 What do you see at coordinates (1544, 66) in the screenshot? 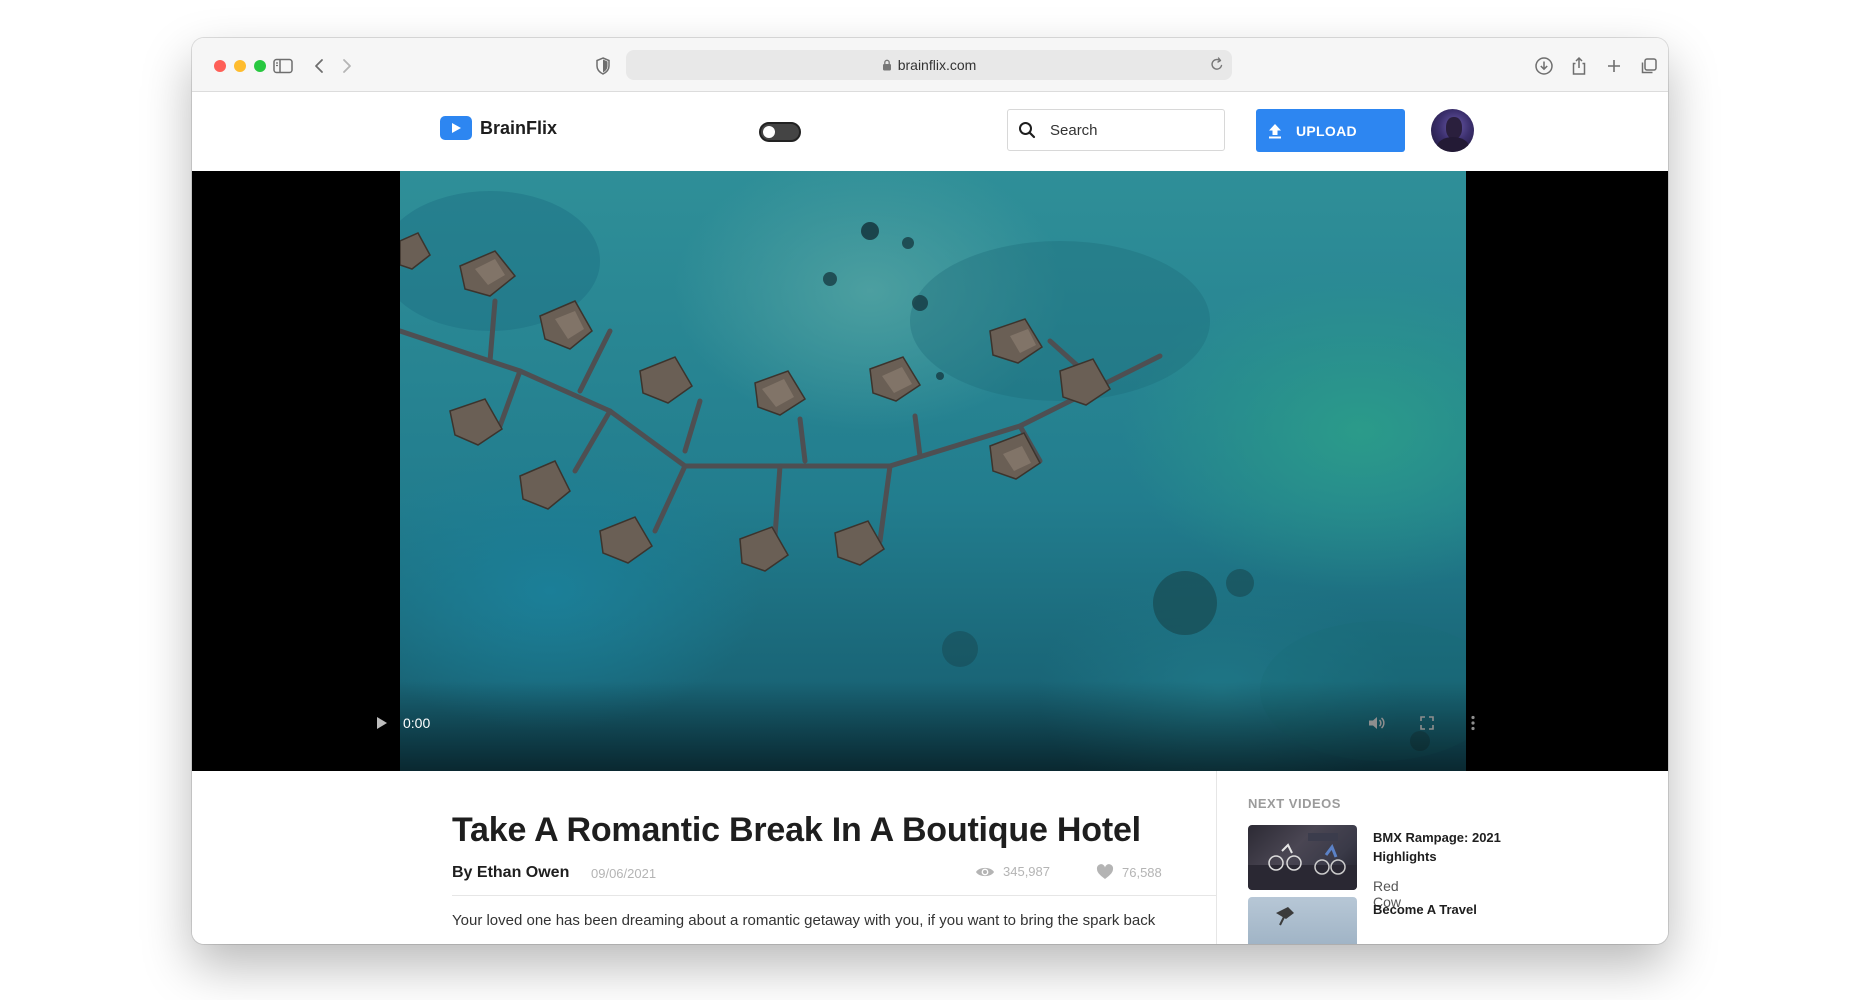
I see `download-icon` at bounding box center [1544, 66].